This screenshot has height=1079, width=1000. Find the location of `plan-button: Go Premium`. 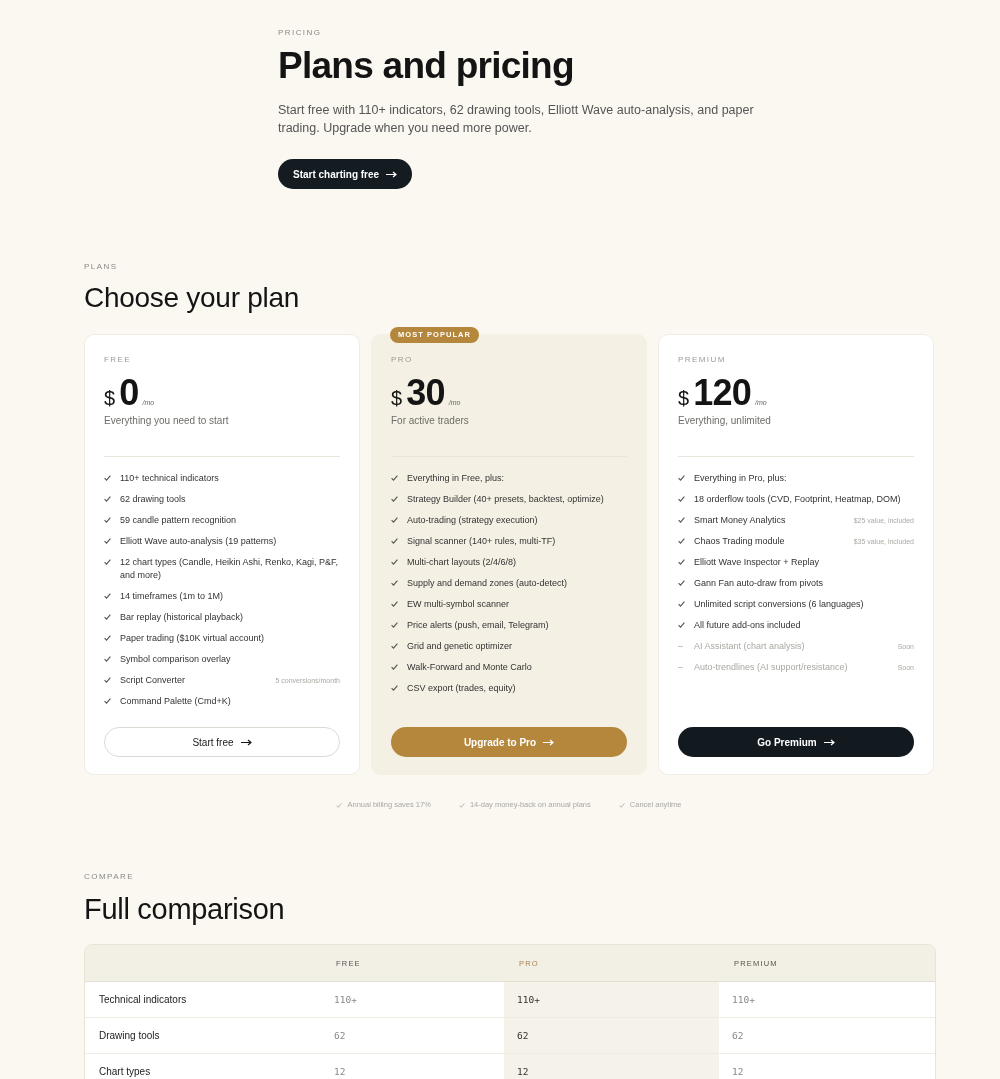

plan-button: Go Premium is located at coordinates (796, 742).